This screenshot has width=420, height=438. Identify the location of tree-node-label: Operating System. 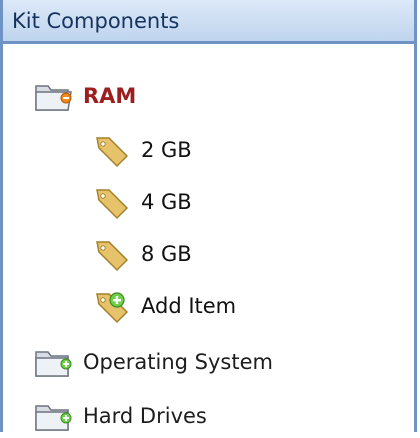
(178, 362).